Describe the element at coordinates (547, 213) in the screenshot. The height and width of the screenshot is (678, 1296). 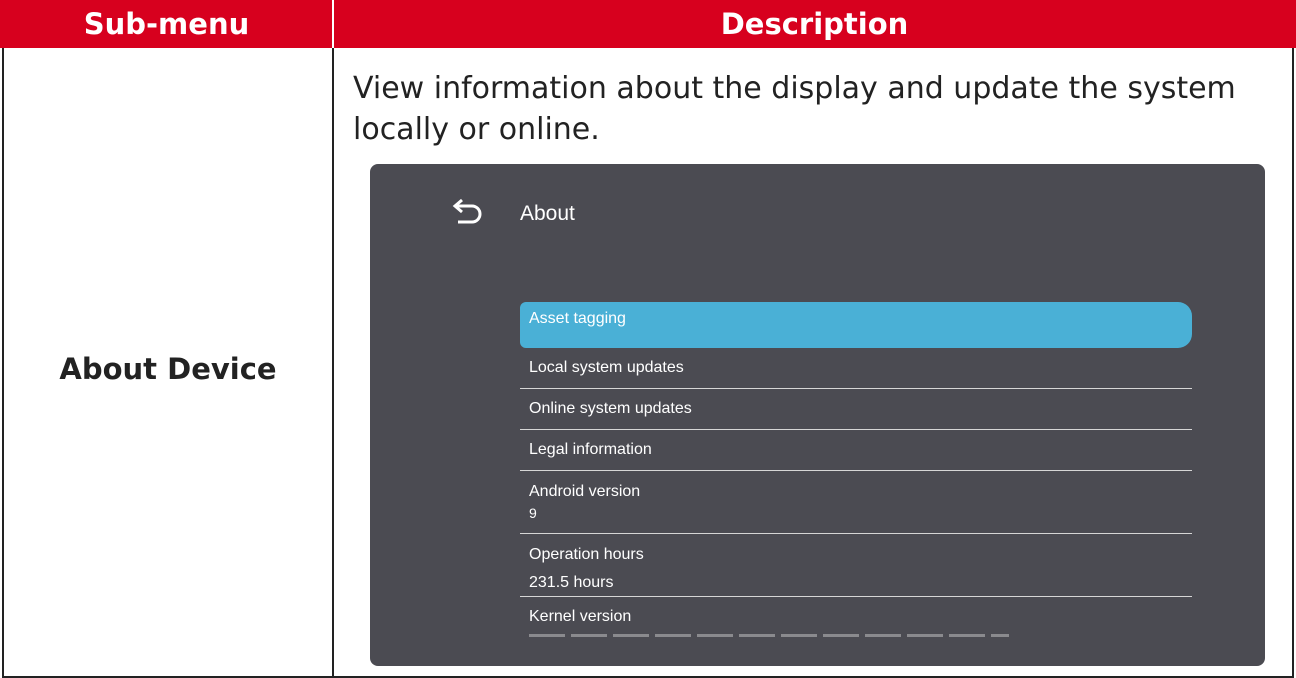
I see `screen-title: About` at that location.